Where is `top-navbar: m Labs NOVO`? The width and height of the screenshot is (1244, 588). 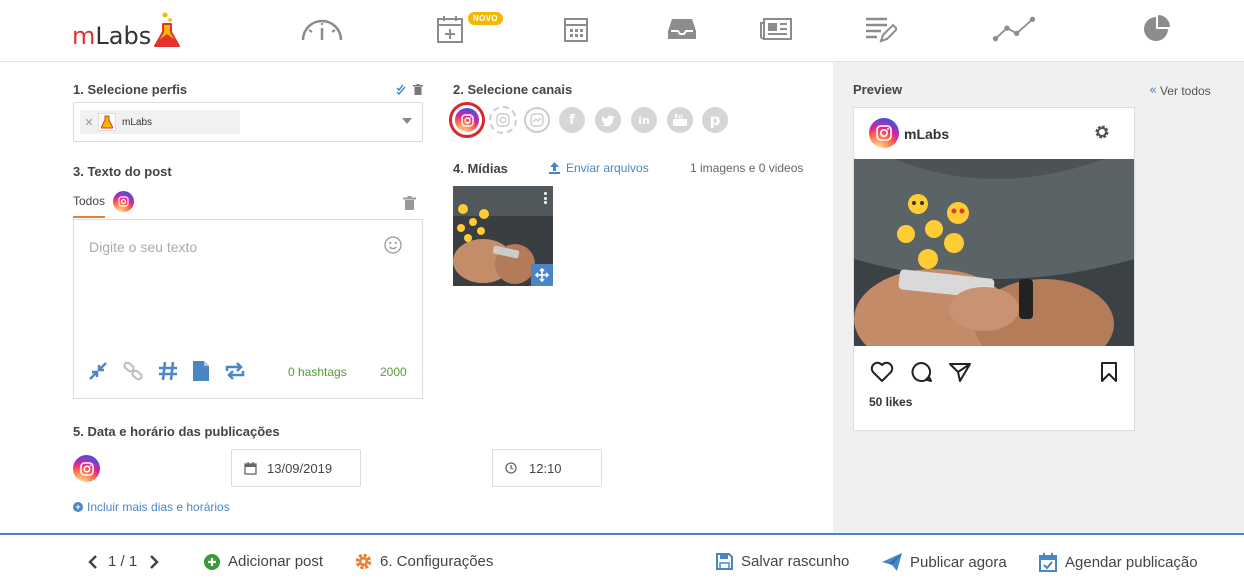 top-navbar: m Labs NOVO is located at coordinates (622, 31).